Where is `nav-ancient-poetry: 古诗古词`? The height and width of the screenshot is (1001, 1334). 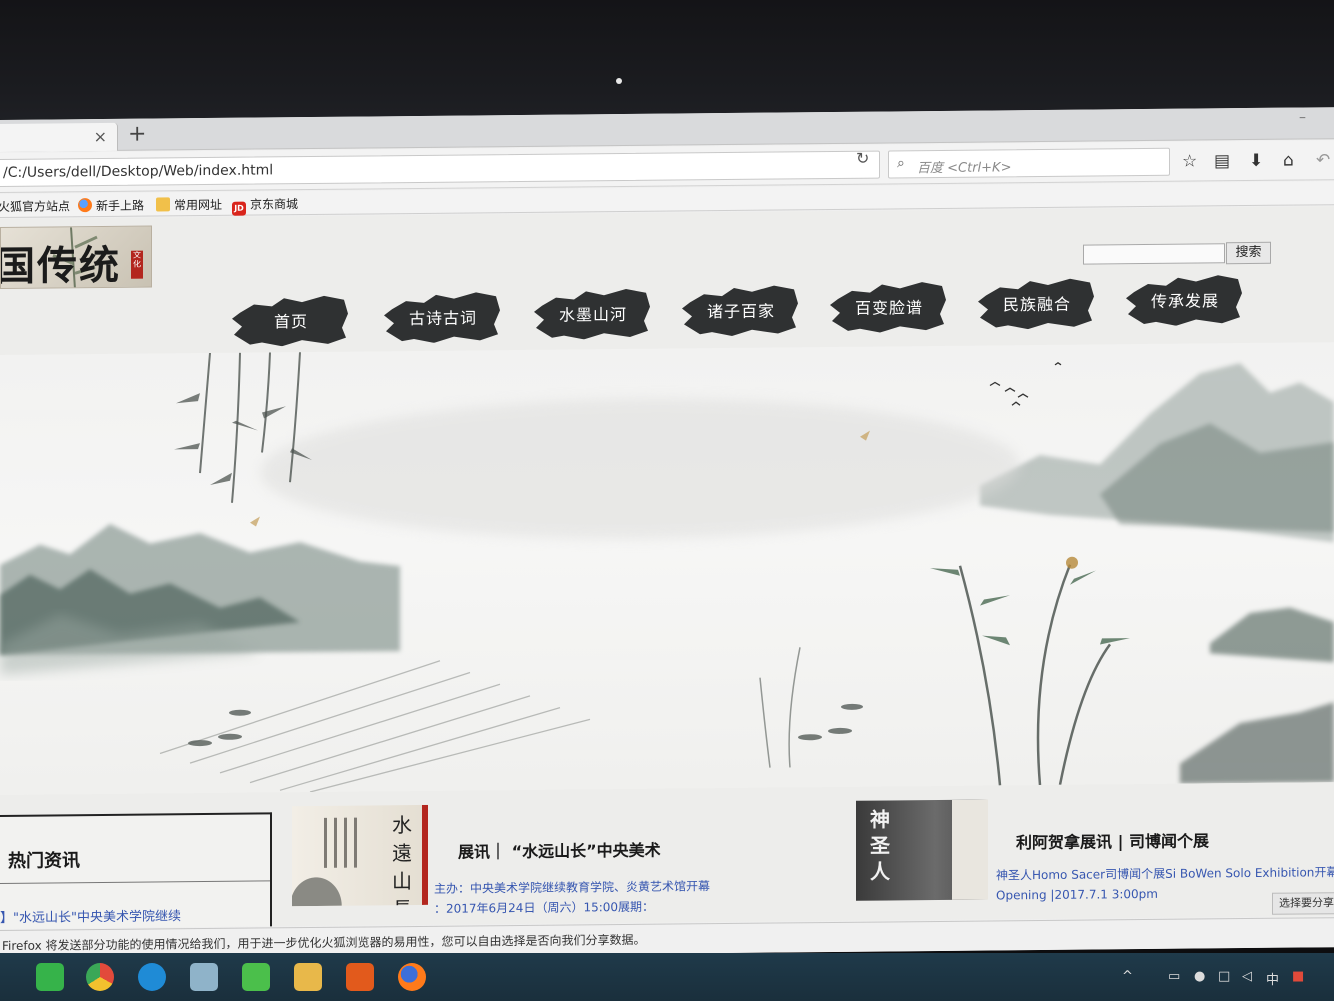 nav-ancient-poetry: 古诗古词 is located at coordinates (443, 316).